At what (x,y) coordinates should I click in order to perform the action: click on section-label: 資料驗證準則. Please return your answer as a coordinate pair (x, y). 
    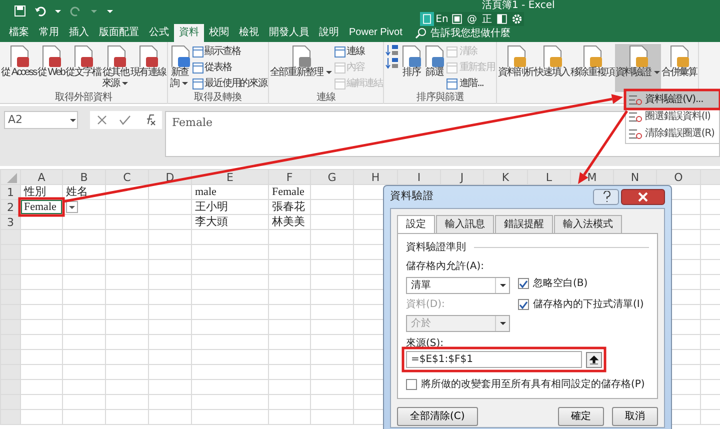
    Looking at the image, I should click on (436, 247).